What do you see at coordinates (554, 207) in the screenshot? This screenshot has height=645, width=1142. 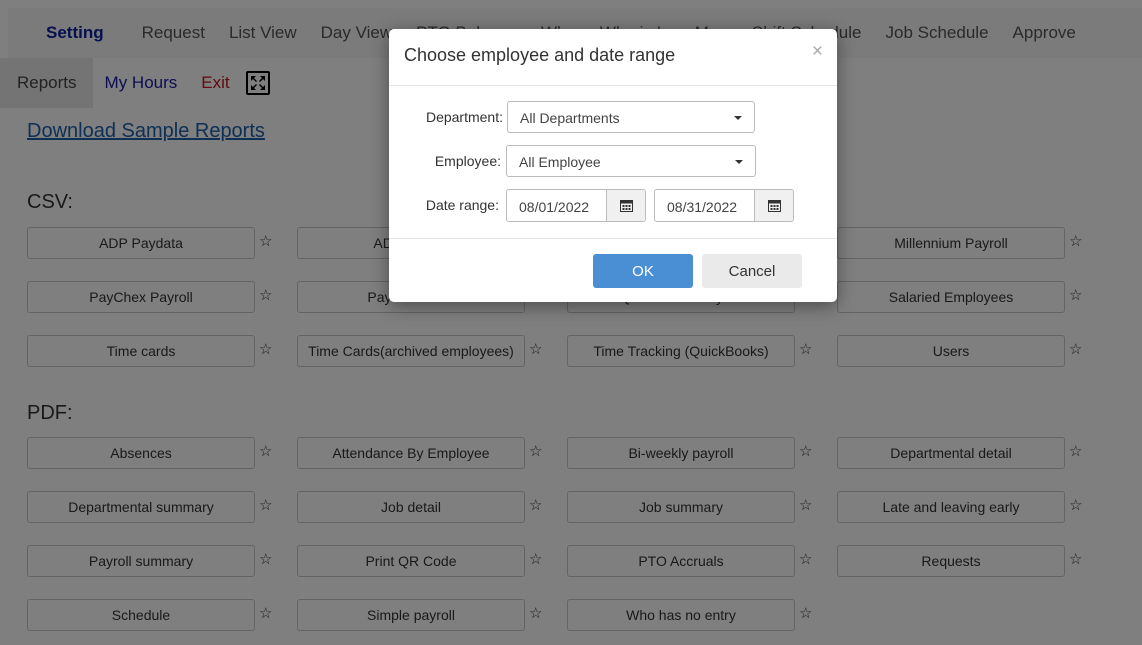 I see `start-date-input: 08/01/2022` at bounding box center [554, 207].